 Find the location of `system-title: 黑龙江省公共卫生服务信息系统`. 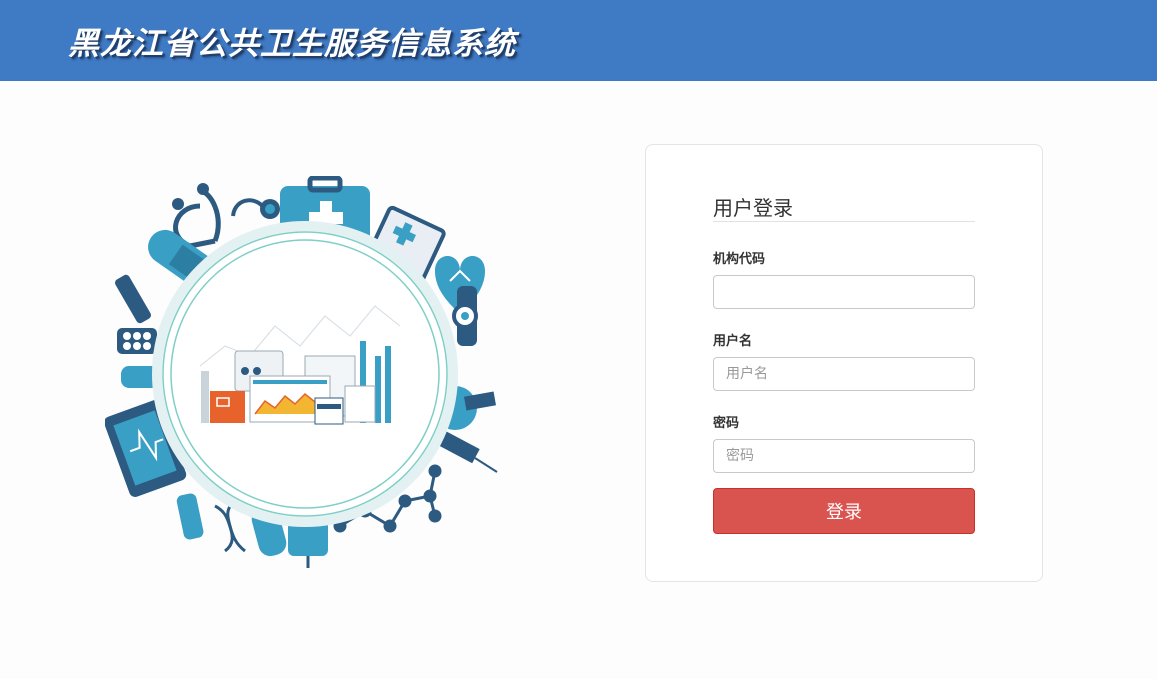

system-title: 黑龙江省公共卫生服务信息系统 is located at coordinates (292, 44).